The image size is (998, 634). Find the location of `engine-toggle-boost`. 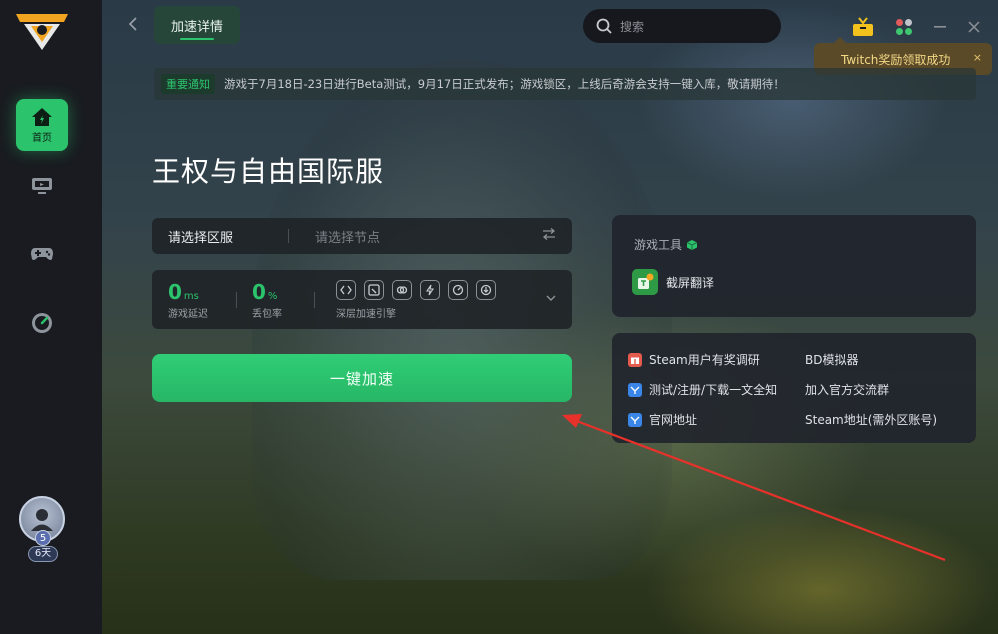

engine-toggle-boost is located at coordinates (430, 290).